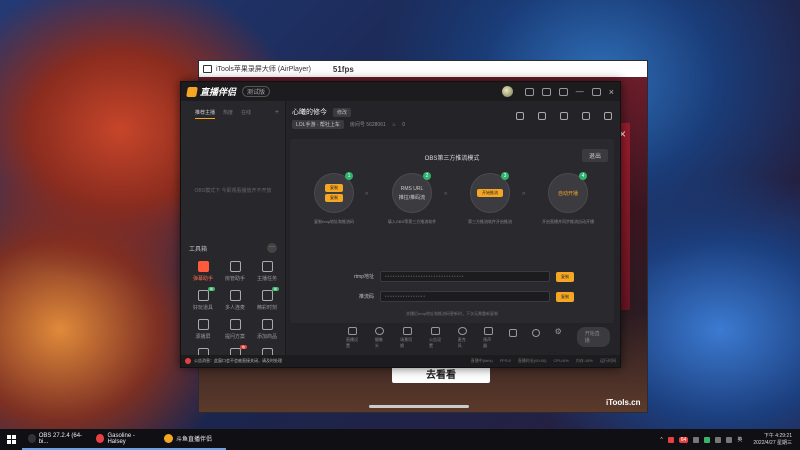 The height and width of the screenshot is (450, 800). Describe the element at coordinates (235, 311) in the screenshot. I see `toolbox-grid: 弹幕助手 房管助手 主播任务新好玩道具 多人连麦新精彩时刻源播屏 提问方案 添加商品热` at that location.